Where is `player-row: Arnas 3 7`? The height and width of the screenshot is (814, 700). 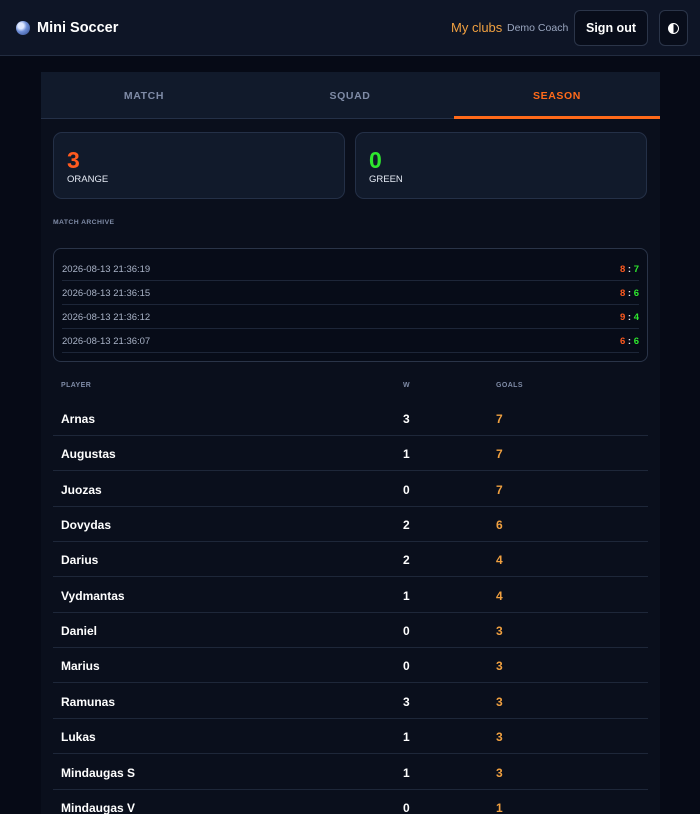
player-row: Arnas 3 7 is located at coordinates (350, 418).